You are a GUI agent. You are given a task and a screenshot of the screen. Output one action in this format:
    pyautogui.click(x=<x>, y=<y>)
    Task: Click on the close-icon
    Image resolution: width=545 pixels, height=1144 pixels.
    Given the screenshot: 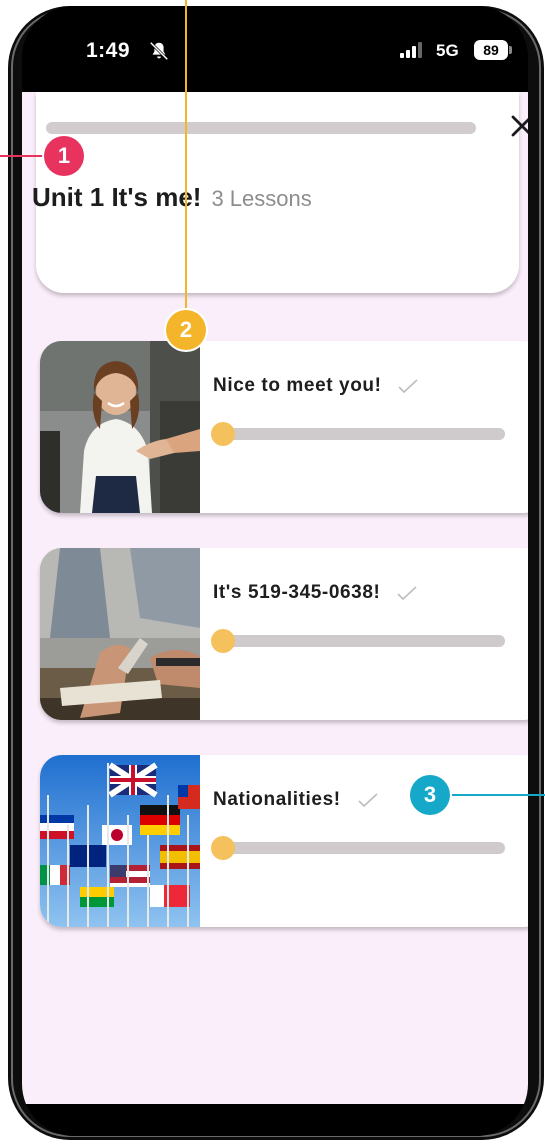 What is the action you would take?
    pyautogui.click(x=519, y=126)
    